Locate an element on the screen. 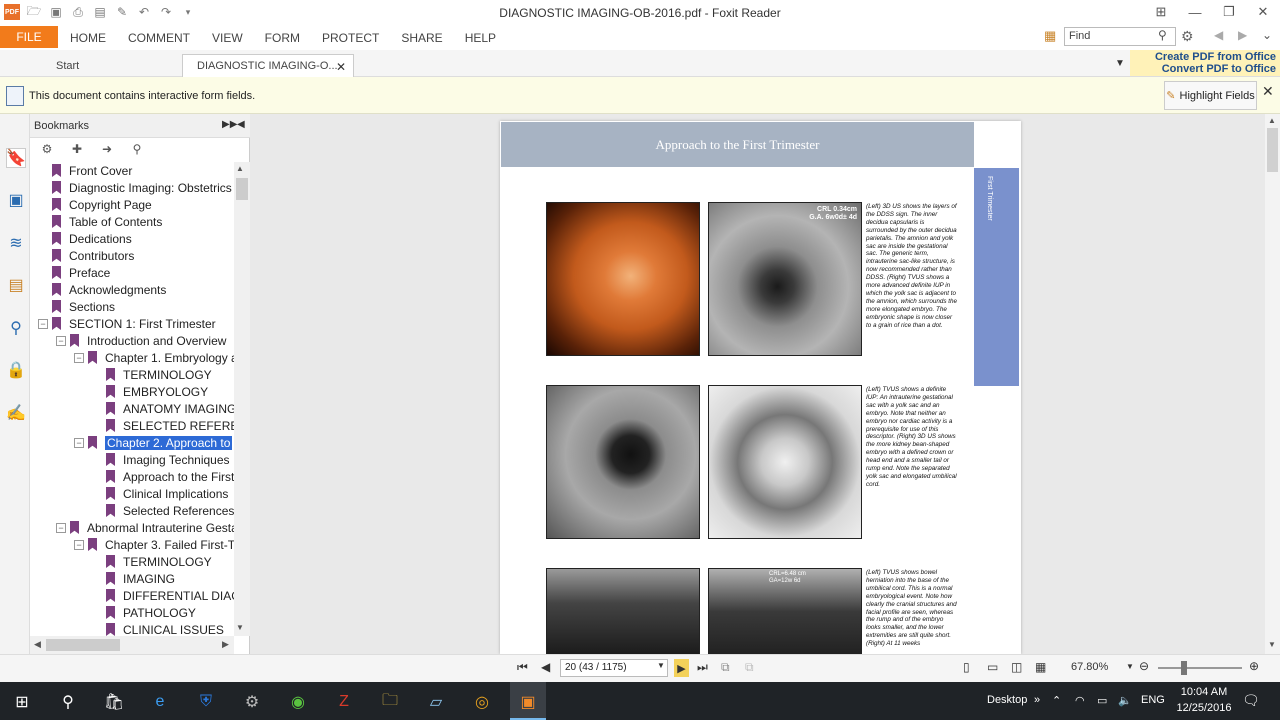 The height and width of the screenshot is (720, 1280). bookmark-item: Chapter 3. Failed First-Tr is located at coordinates (161, 544).